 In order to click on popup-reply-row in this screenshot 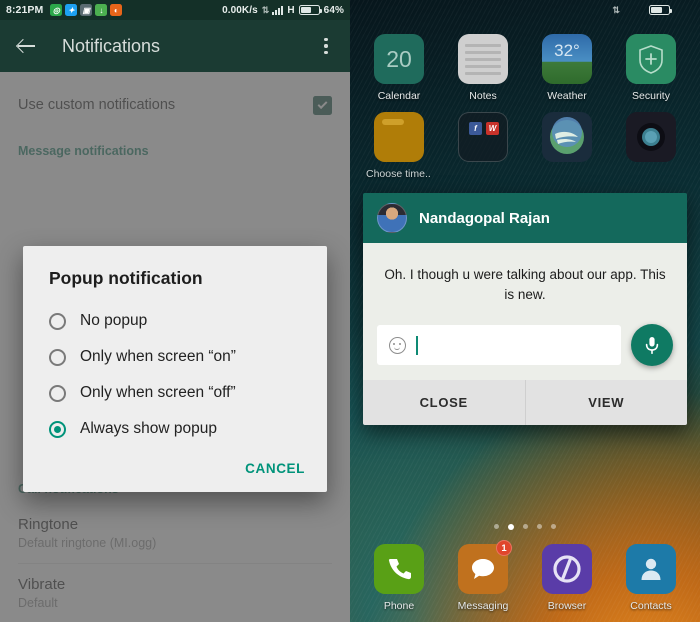, I will do `click(525, 350)`.